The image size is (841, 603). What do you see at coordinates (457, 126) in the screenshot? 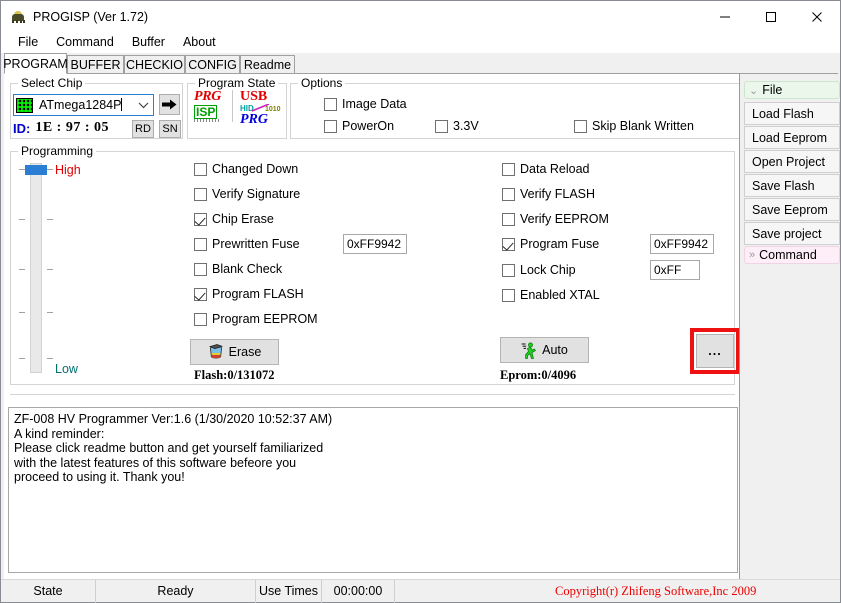
I see `checkbox-3v3: 3.3V` at bounding box center [457, 126].